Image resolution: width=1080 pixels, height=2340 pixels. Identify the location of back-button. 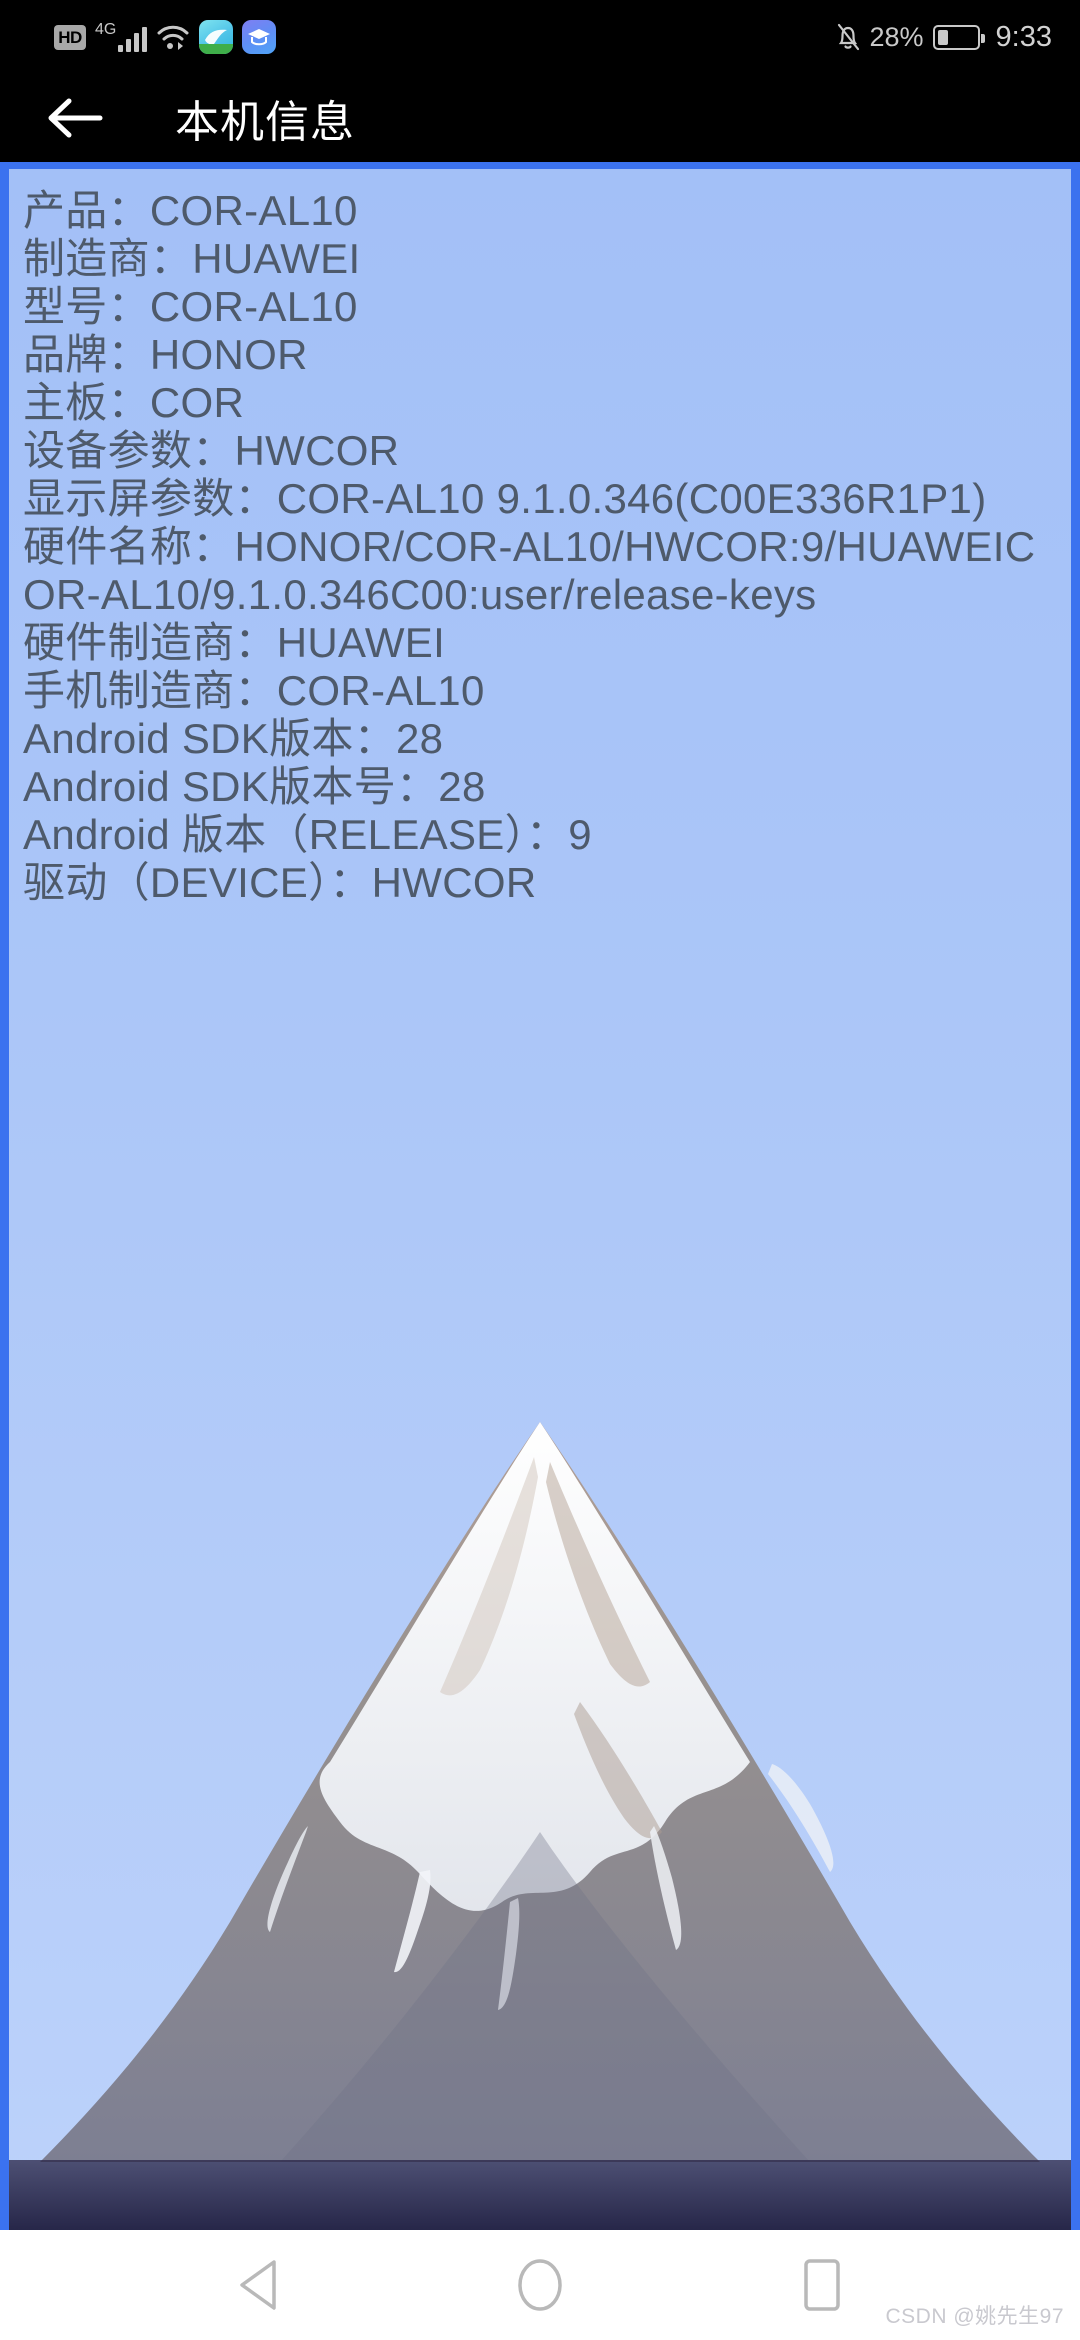
(75, 118).